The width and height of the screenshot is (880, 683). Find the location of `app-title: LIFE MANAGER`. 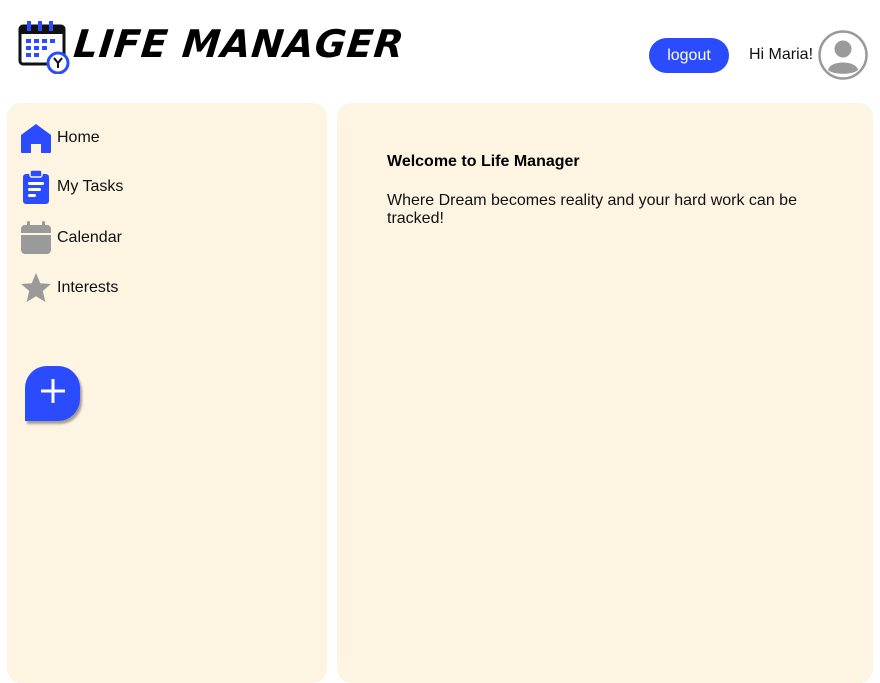

app-title: LIFE MANAGER is located at coordinates (239, 44).